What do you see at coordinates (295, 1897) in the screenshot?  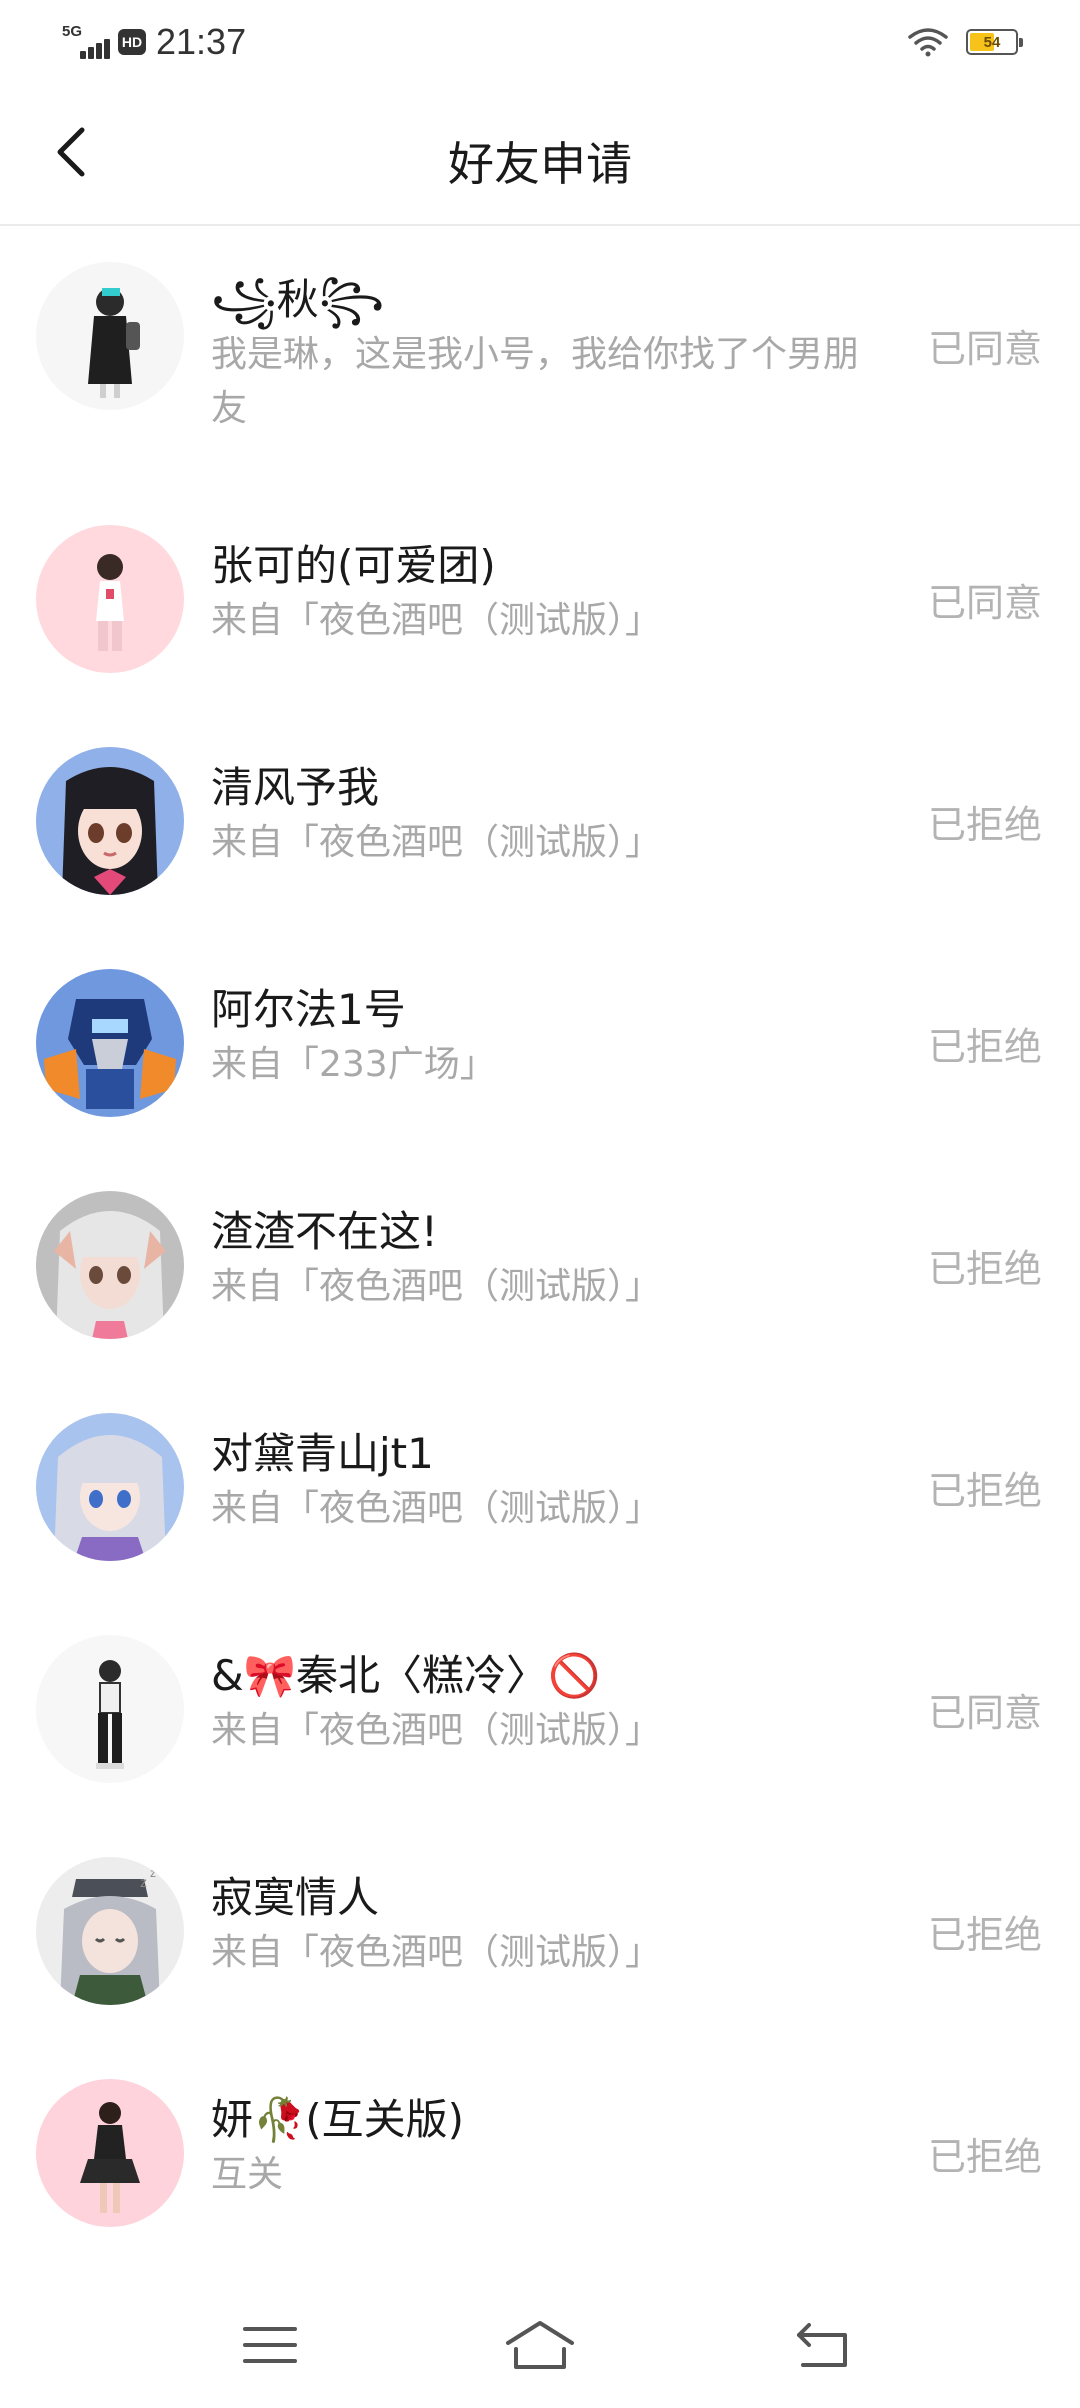 I see `user-name: 寂寞情人` at bounding box center [295, 1897].